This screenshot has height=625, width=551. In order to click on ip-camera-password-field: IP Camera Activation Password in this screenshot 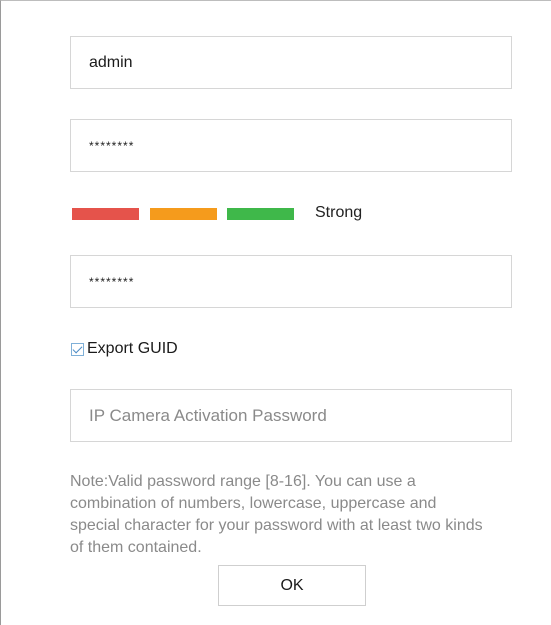, I will do `click(291, 415)`.